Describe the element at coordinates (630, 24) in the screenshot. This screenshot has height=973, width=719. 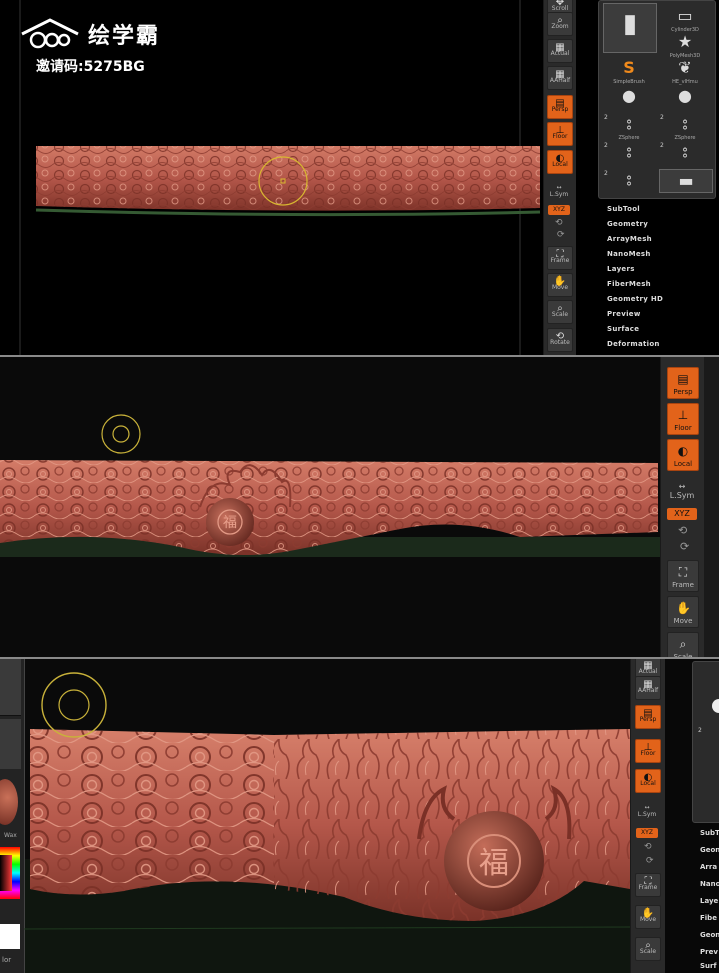
I see `cylinder-icon: ▮` at that location.